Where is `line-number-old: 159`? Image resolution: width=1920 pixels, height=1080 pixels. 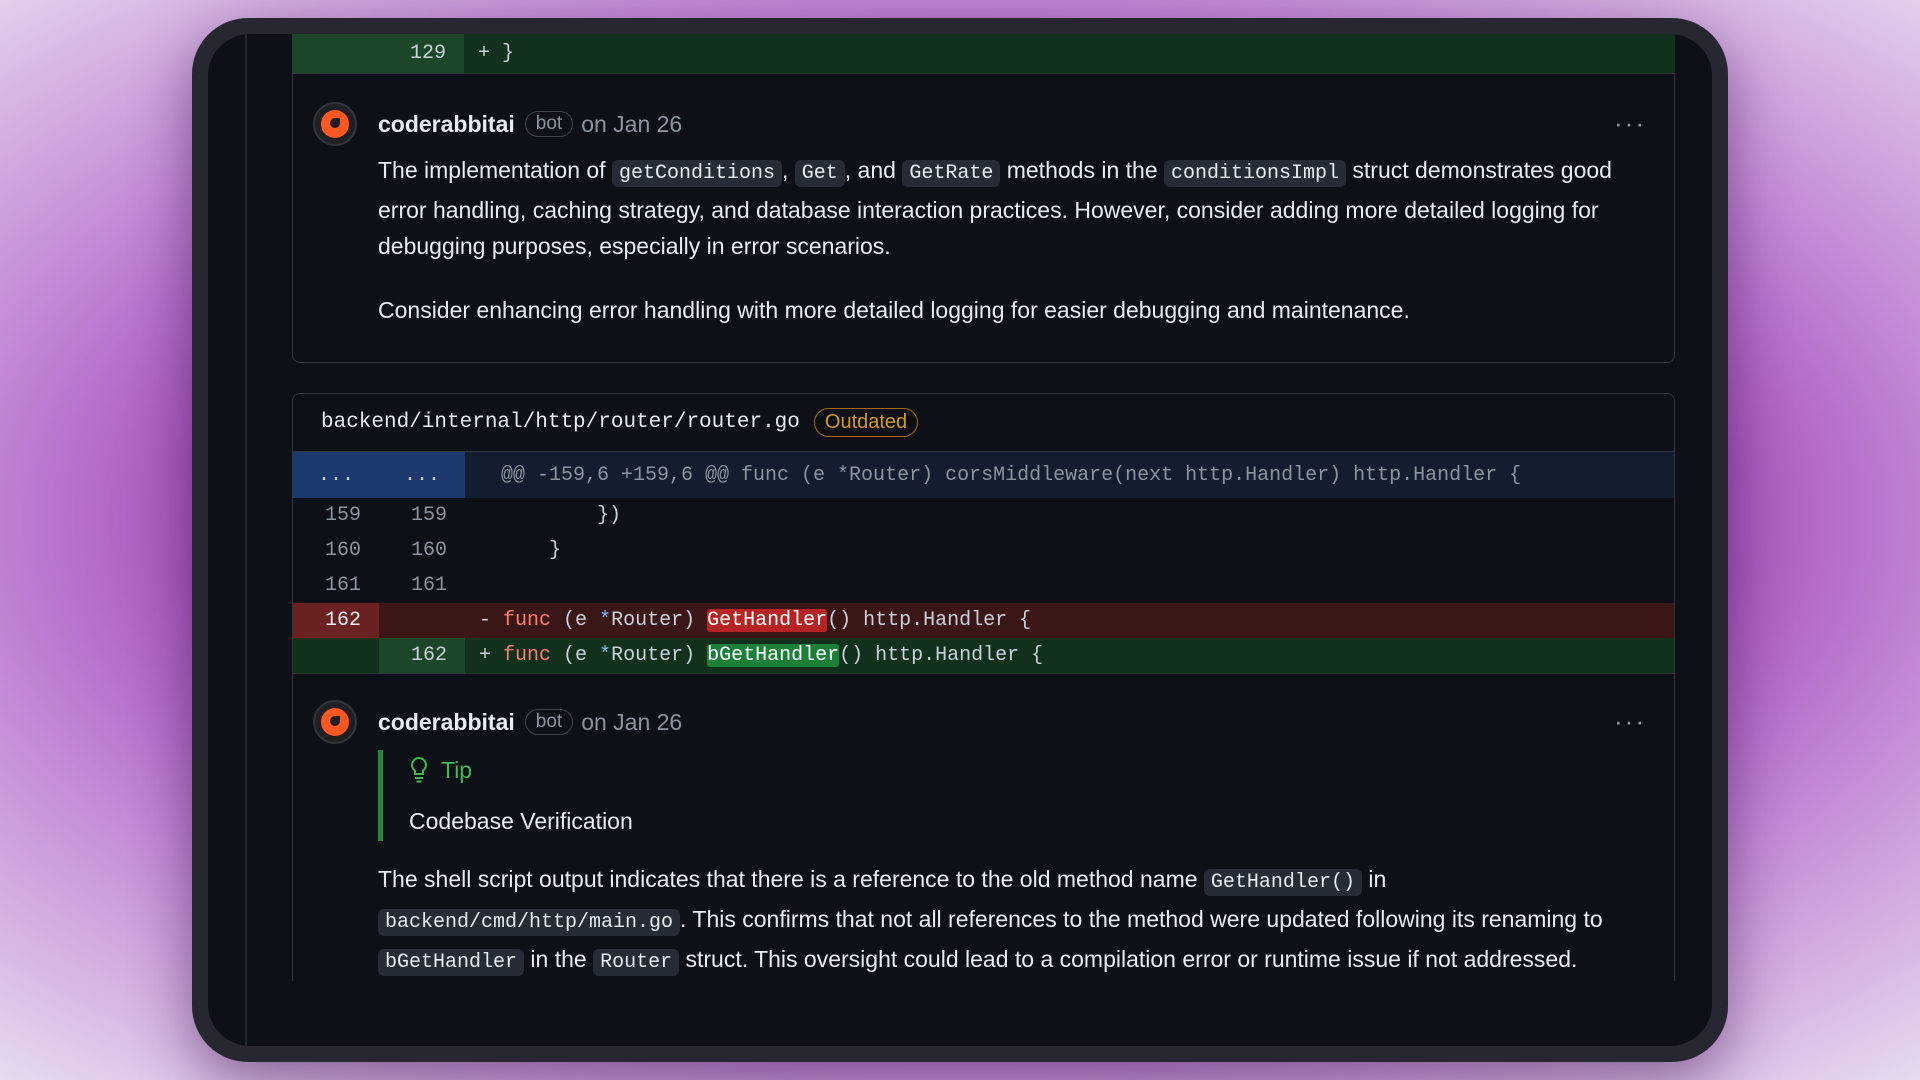 line-number-old: 159 is located at coordinates (336, 515).